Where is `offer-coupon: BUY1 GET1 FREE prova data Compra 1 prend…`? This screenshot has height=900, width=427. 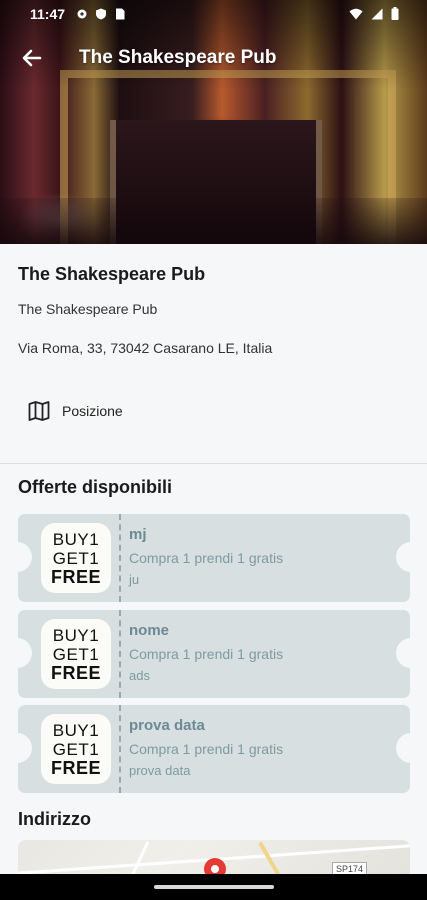 offer-coupon: BUY1 GET1 FREE prova data Compra 1 prend… is located at coordinates (214, 749).